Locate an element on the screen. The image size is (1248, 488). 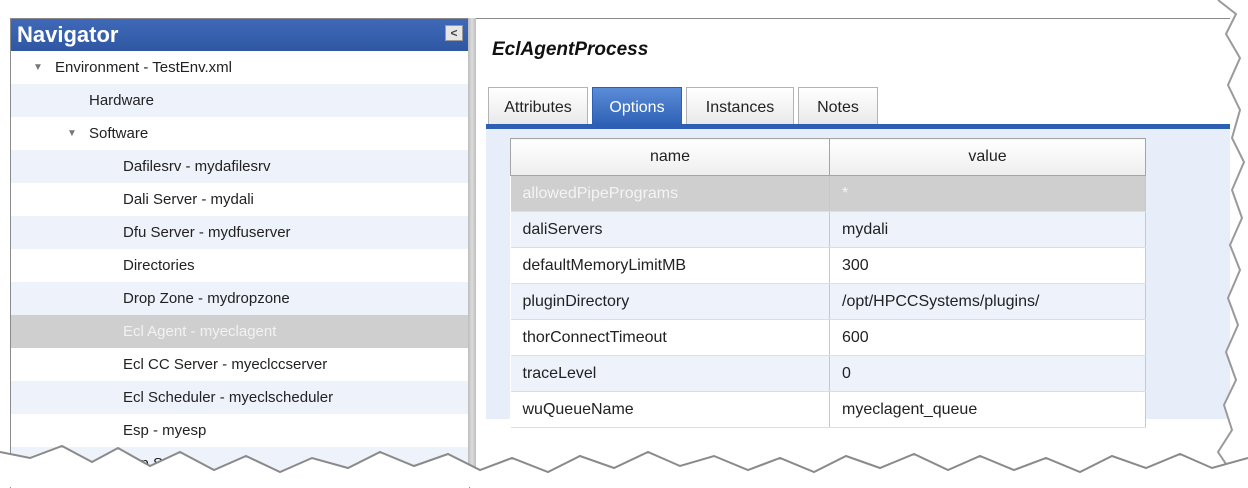
tree-item-label: Software is located at coordinates (119, 133).